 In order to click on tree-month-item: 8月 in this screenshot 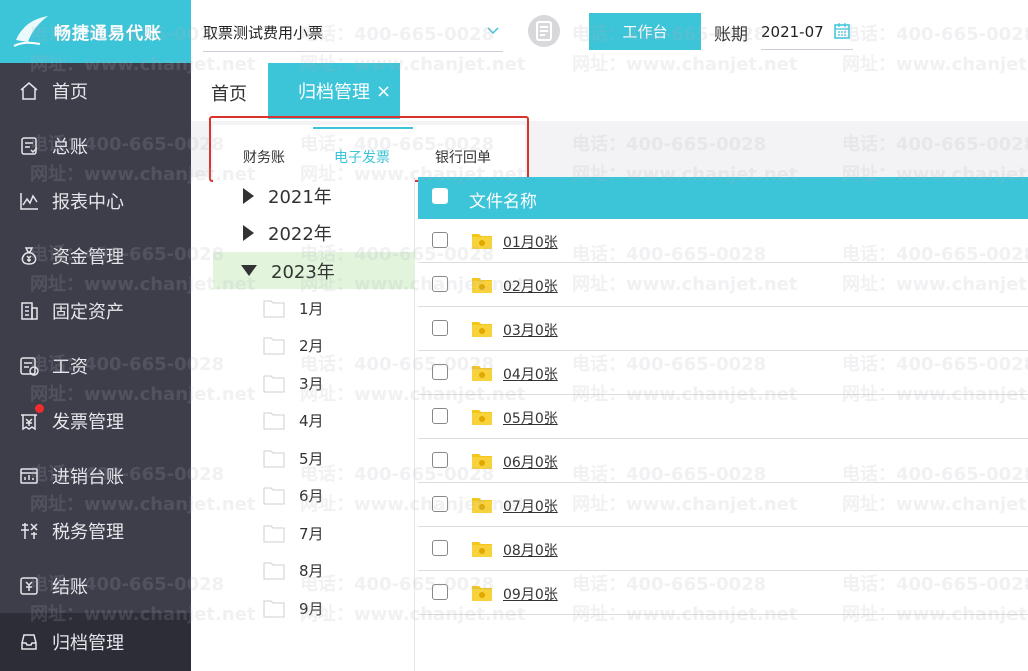, I will do `click(293, 570)`.